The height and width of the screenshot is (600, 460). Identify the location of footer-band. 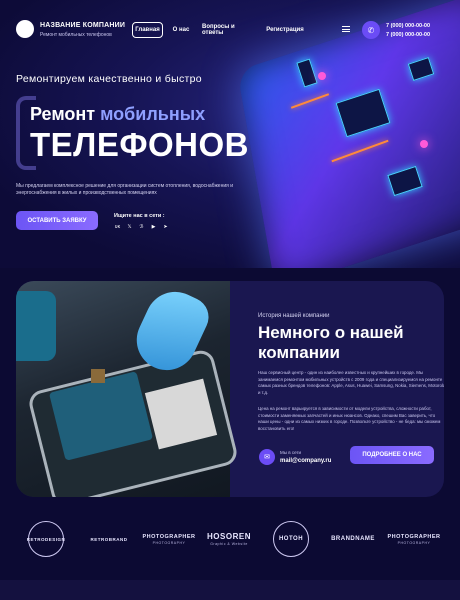
(230, 590).